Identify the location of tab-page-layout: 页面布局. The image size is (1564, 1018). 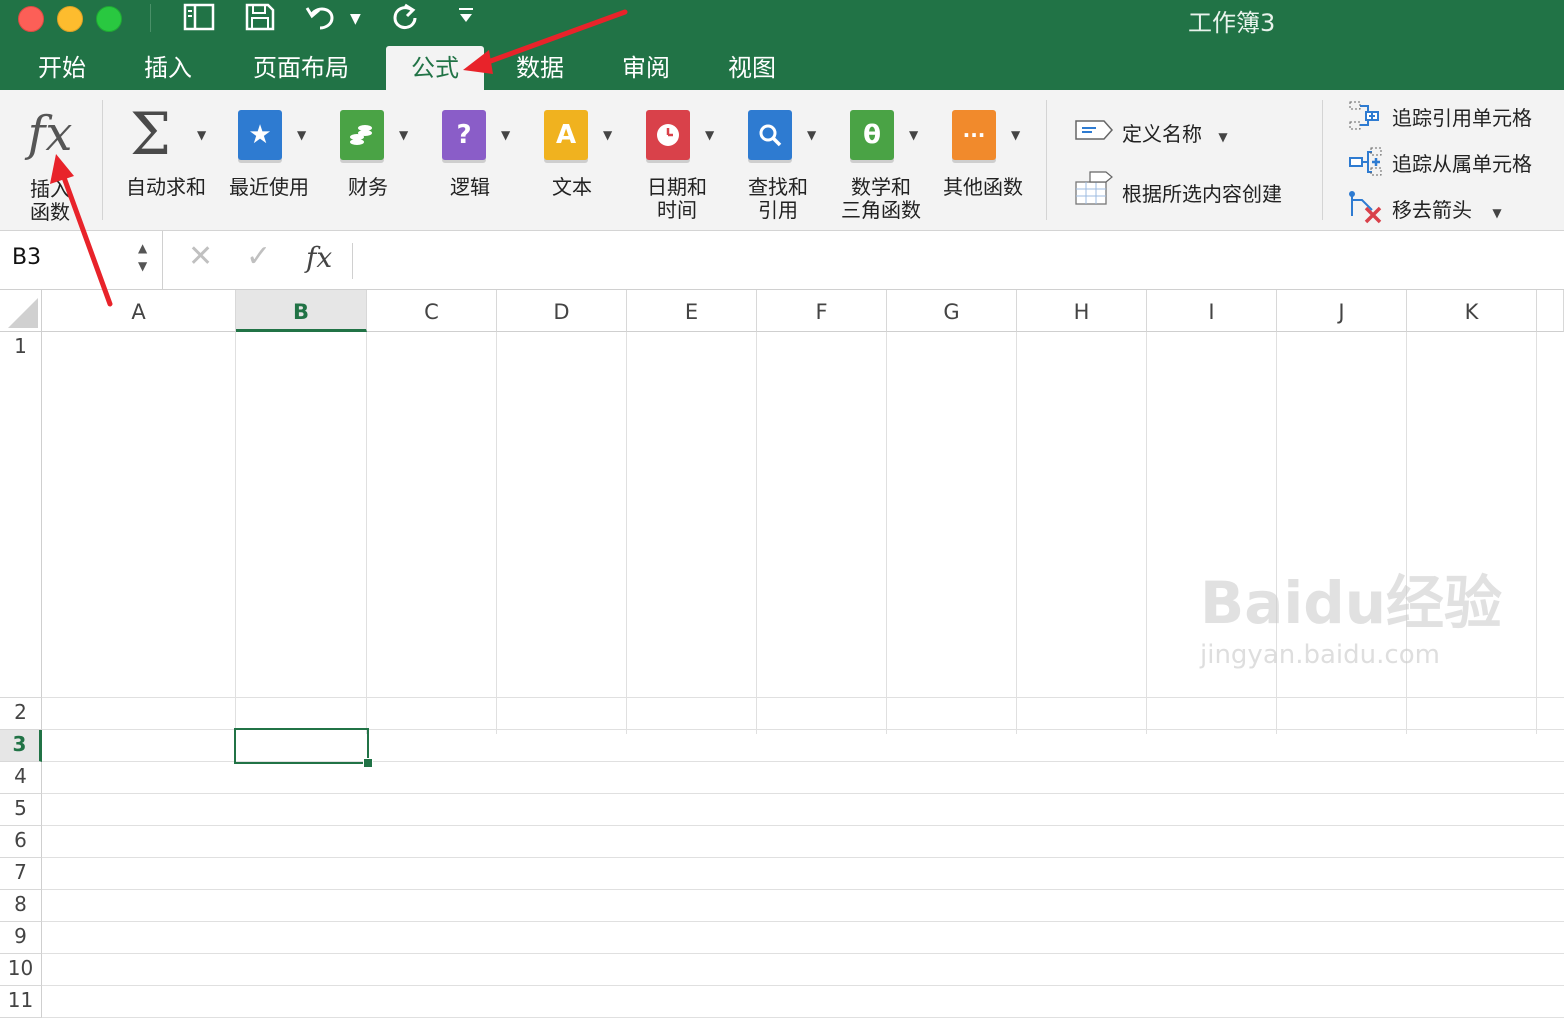
(301, 68).